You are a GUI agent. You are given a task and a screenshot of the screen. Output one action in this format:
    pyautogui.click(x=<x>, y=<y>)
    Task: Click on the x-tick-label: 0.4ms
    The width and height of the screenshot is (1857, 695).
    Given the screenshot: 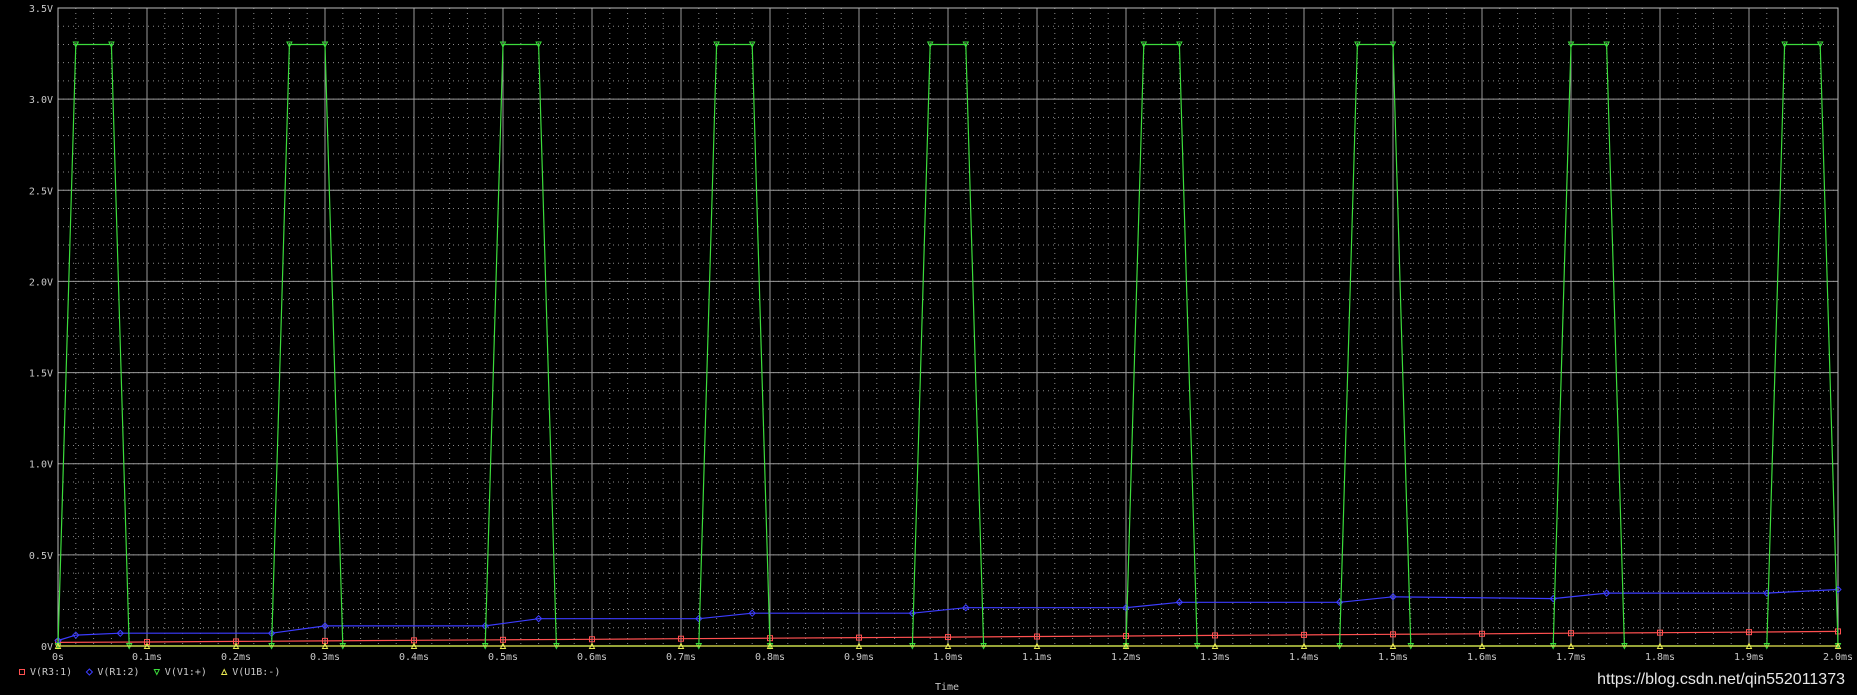 What is the action you would take?
    pyautogui.click(x=414, y=657)
    